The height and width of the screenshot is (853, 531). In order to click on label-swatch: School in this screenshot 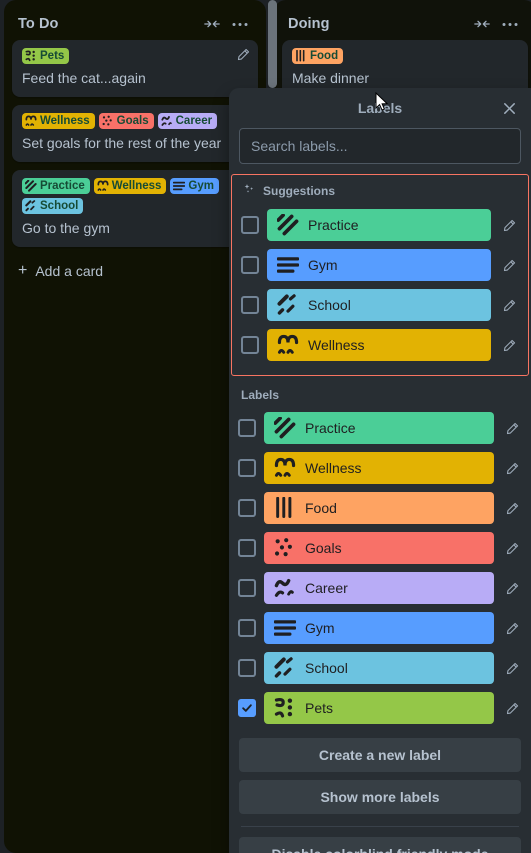, I will do `click(379, 668)`.